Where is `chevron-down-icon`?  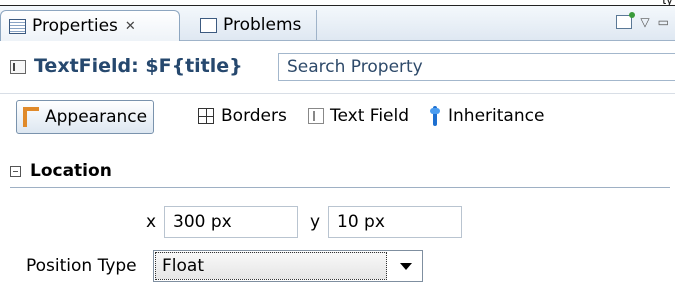
chevron-down-icon is located at coordinates (406, 266).